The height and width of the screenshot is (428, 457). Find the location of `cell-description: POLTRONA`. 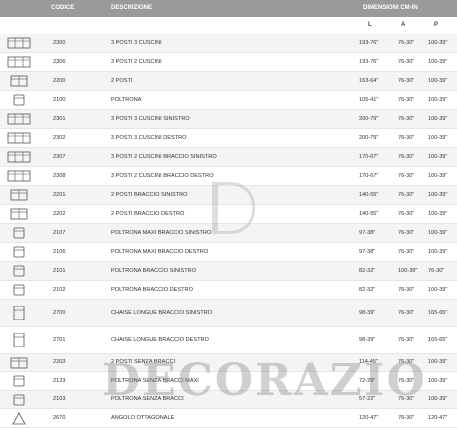

cell-description: POLTRONA is located at coordinates (126, 99).